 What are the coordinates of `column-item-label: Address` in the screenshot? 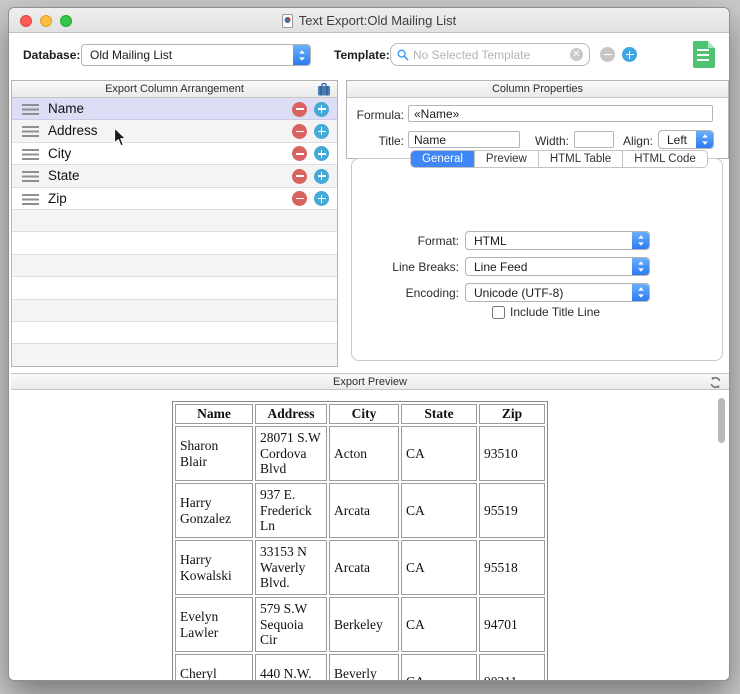 It's located at (73, 131).